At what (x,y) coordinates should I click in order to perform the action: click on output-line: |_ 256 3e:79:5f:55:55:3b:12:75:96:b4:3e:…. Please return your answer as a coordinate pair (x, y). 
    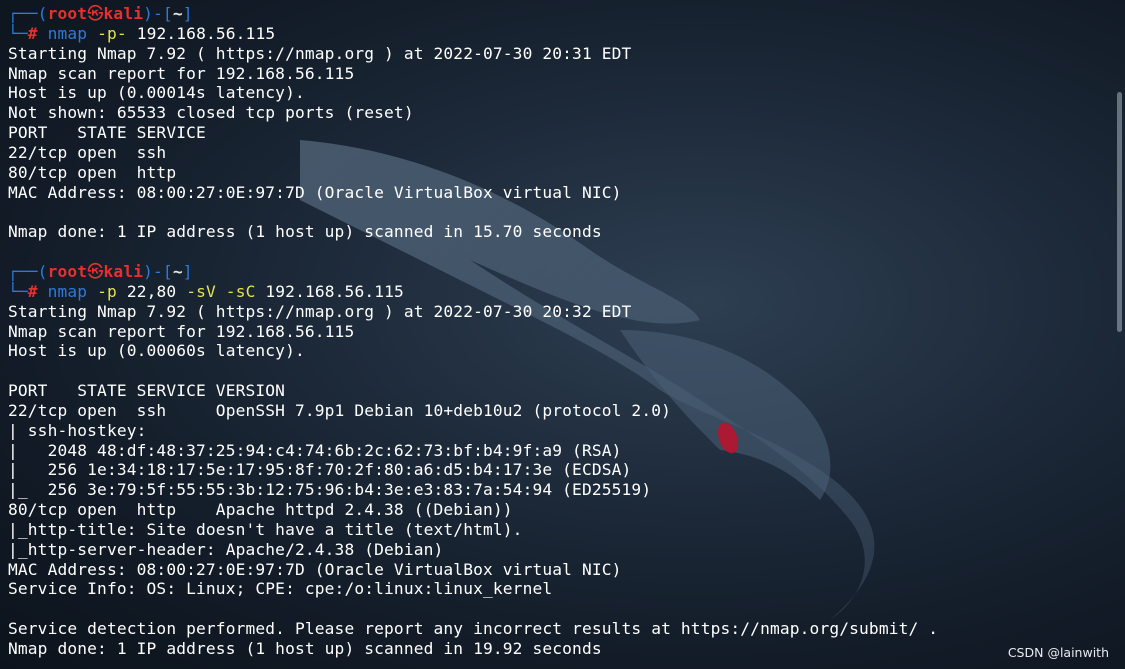
    Looking at the image, I should click on (330, 490).